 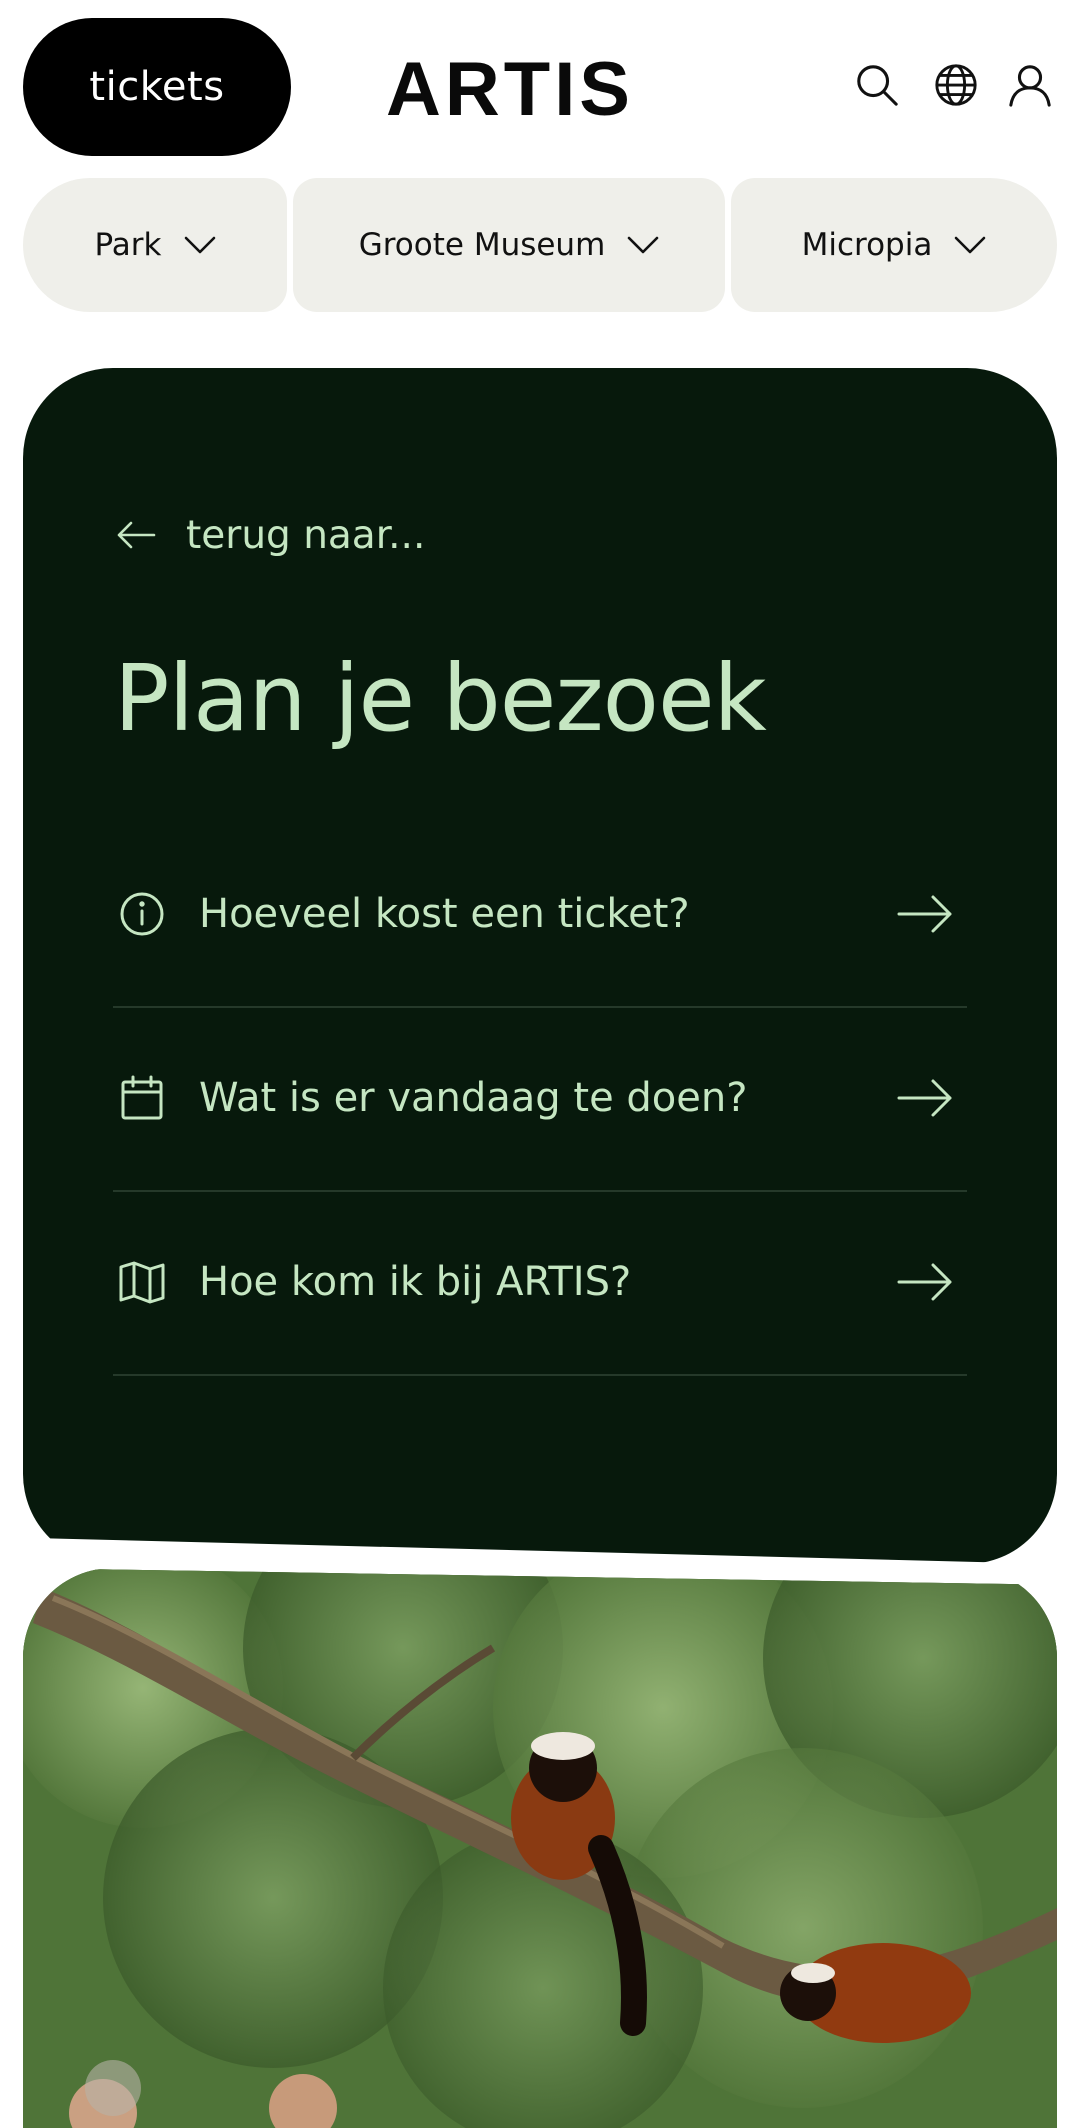 I want to click on user-icon, so click(x=1030, y=85).